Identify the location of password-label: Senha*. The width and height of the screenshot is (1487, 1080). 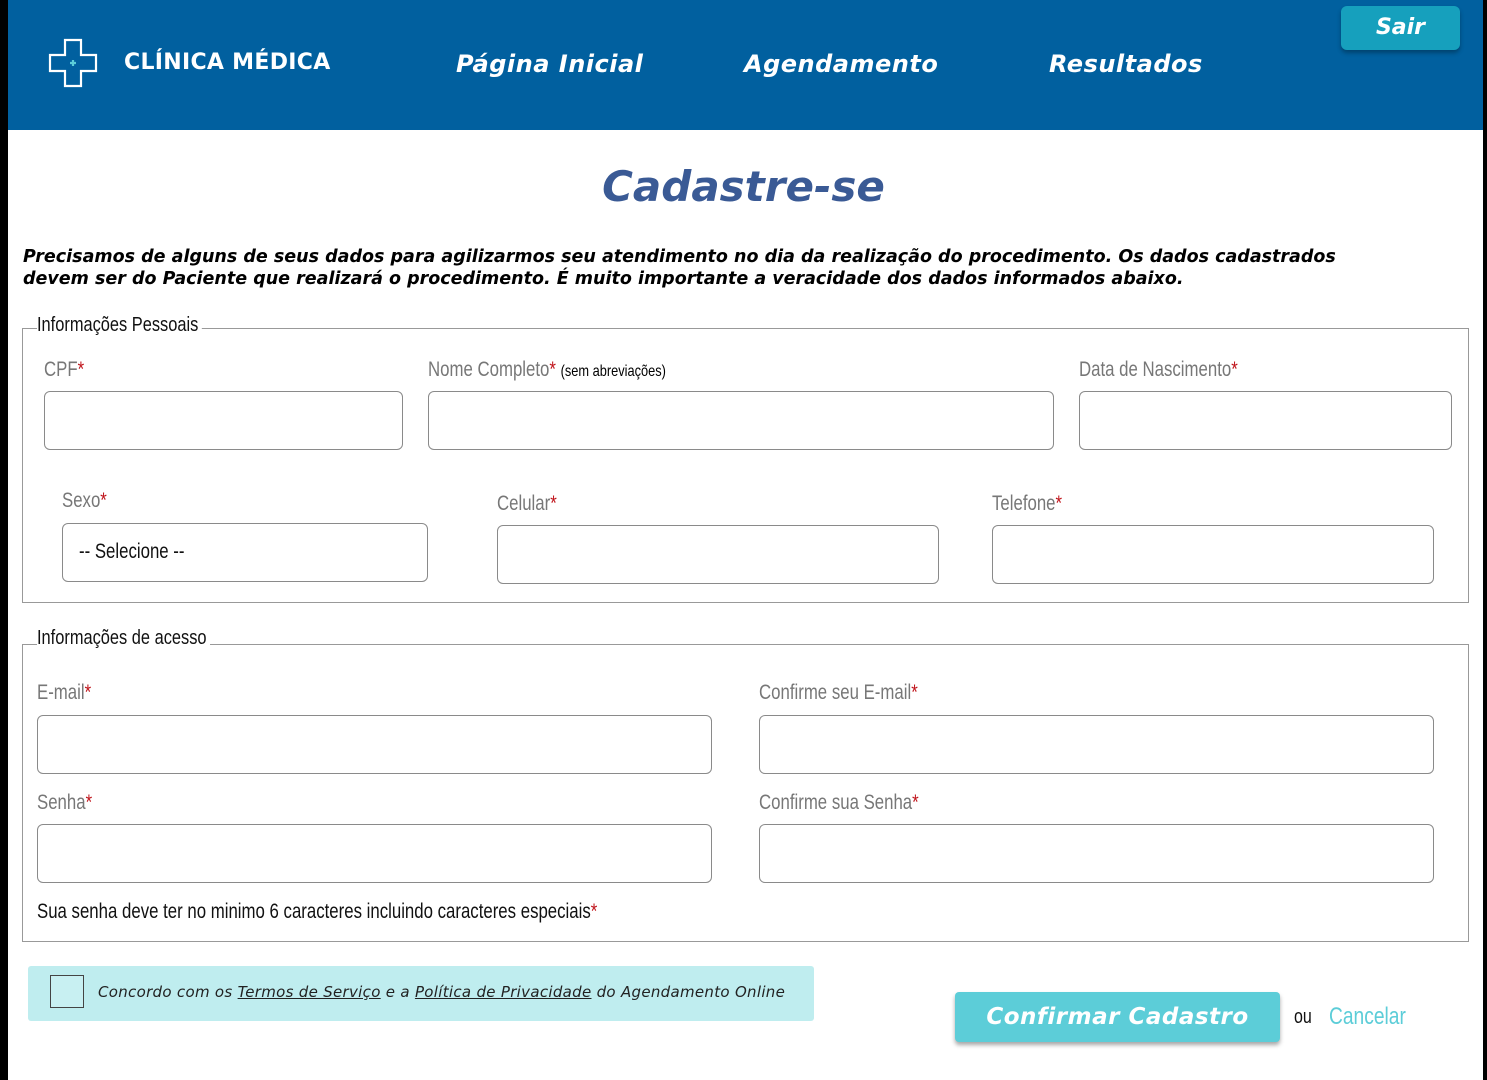
(65, 802).